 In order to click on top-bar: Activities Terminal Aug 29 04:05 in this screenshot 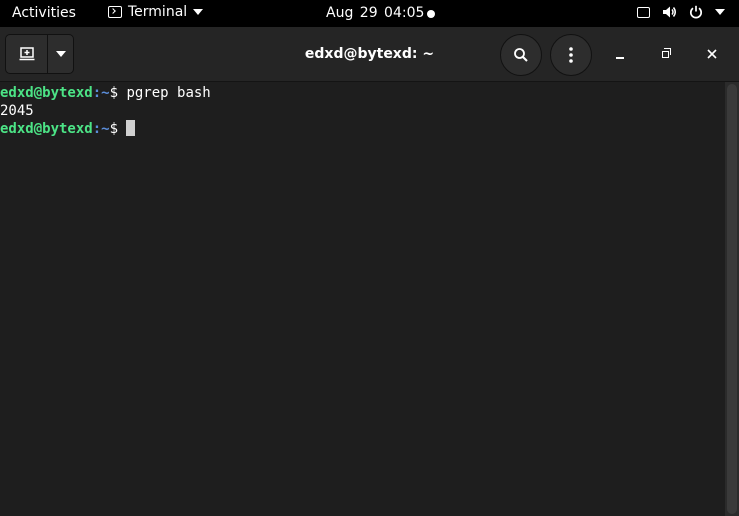, I will do `click(369, 13)`.